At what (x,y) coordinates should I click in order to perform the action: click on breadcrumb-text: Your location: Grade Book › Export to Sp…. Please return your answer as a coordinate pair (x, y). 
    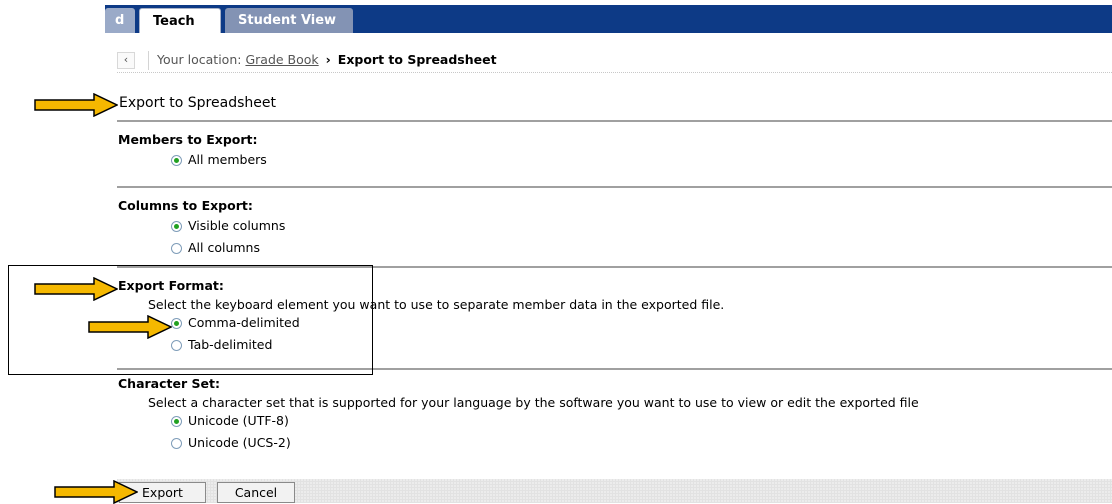
    Looking at the image, I should click on (327, 59).